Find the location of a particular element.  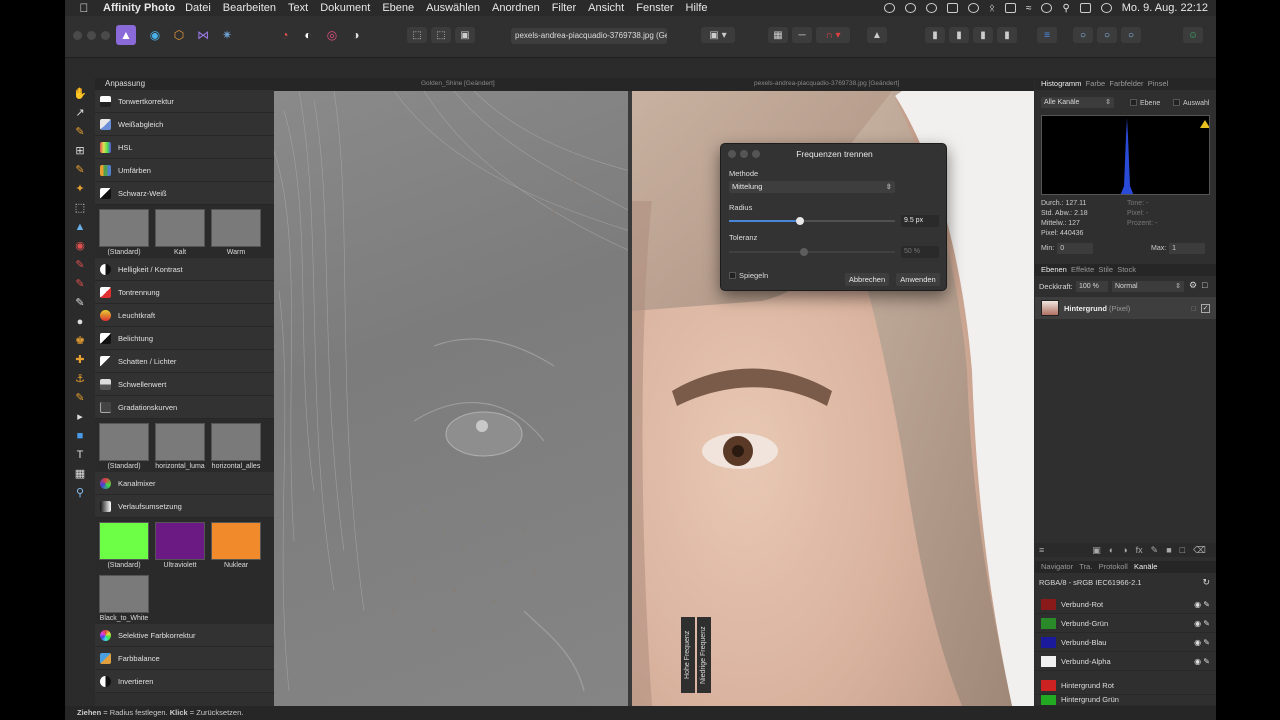

flood-select-tool-icon: ✦ is located at coordinates (80, 188).